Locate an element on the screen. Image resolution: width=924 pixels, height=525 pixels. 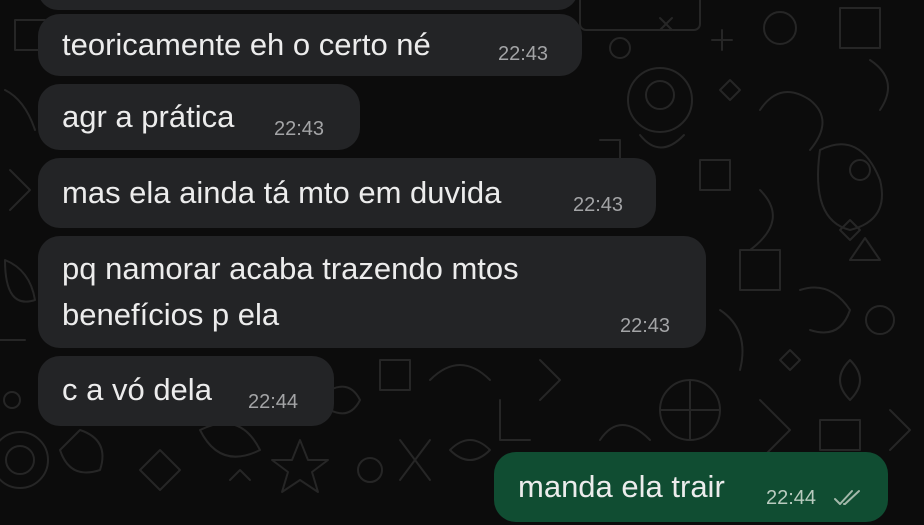
message-text: agr a prática is located at coordinates (148, 116).